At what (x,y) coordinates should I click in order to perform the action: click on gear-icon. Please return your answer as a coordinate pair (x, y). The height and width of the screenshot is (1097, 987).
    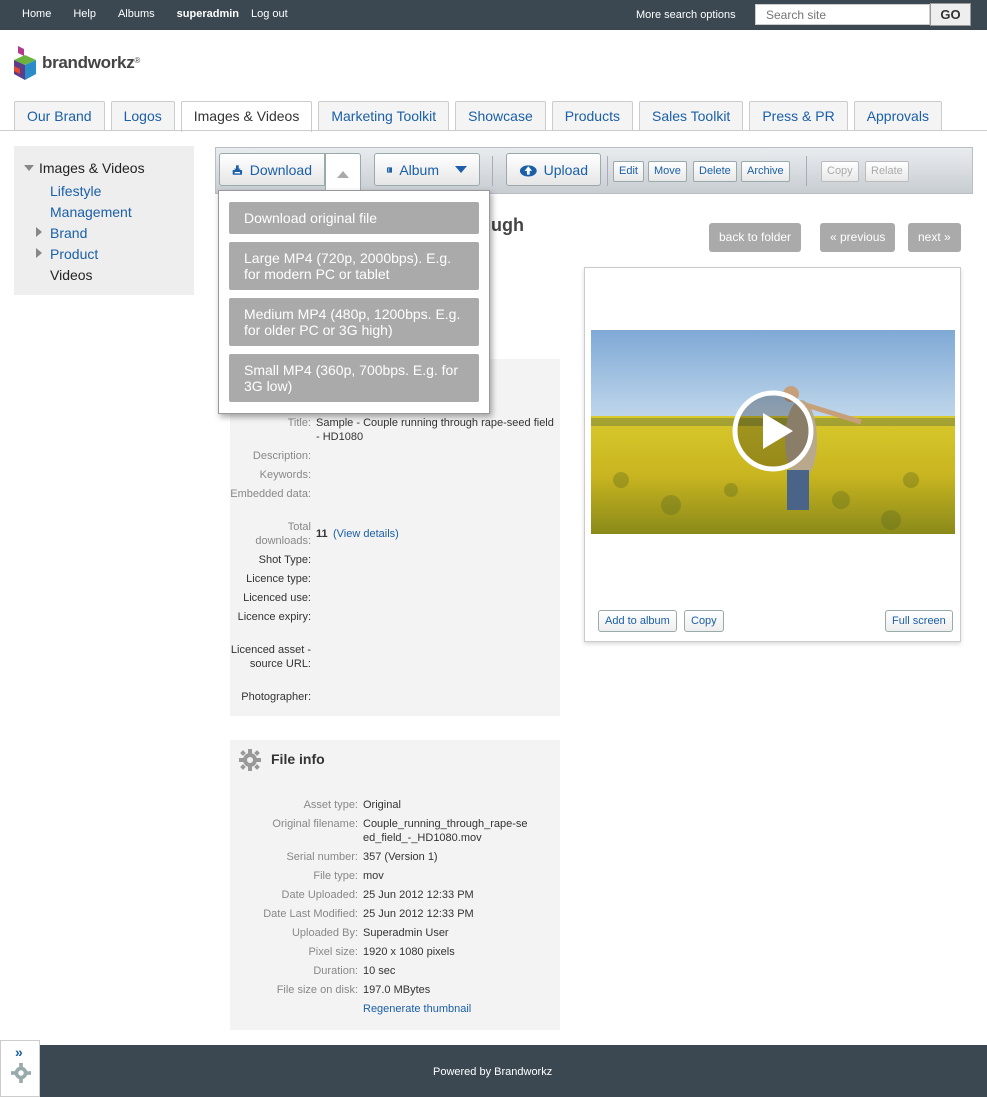
    Looking at the image, I should click on (250, 760).